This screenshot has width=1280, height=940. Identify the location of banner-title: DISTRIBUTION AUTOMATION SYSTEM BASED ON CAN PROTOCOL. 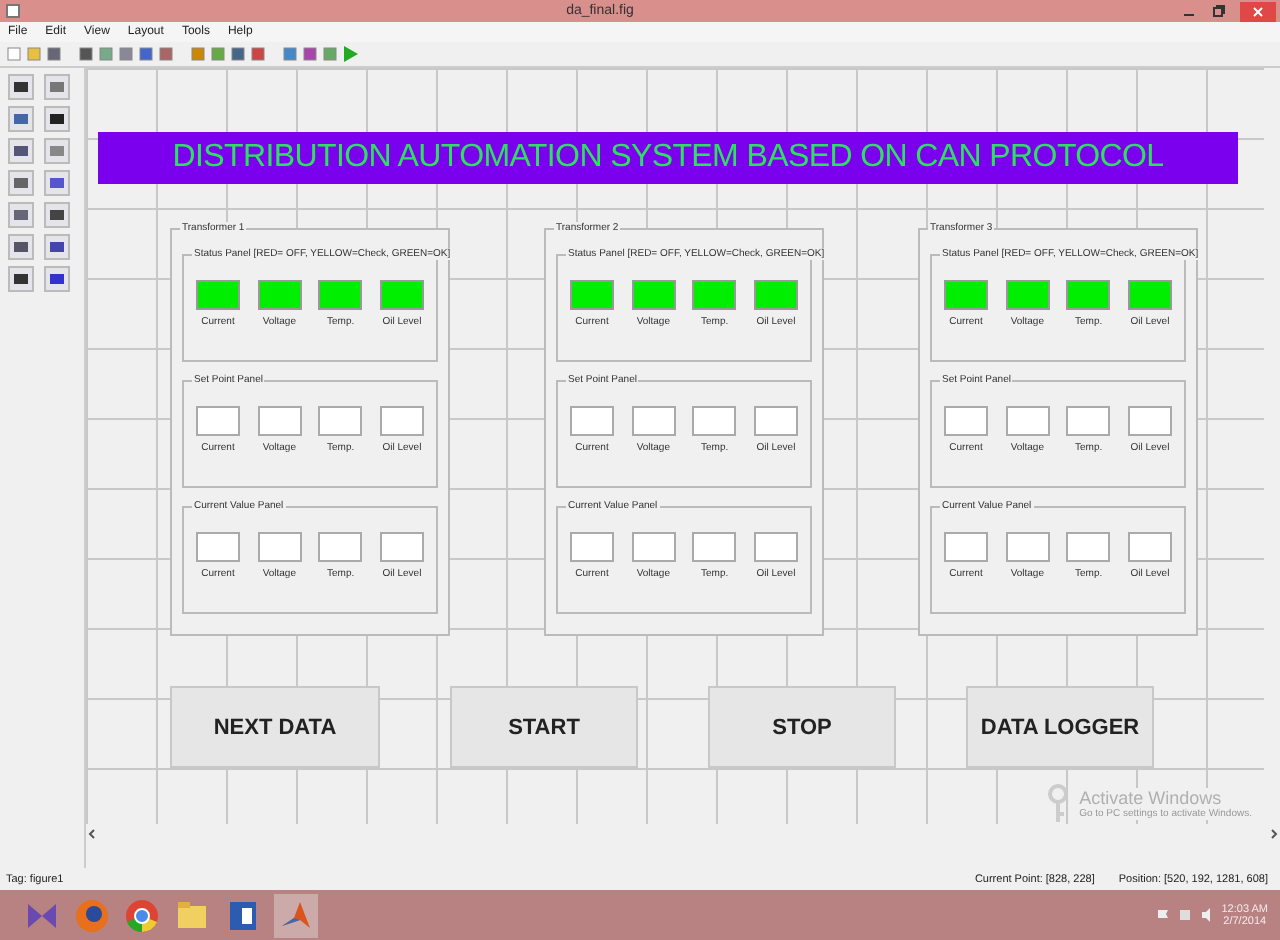
(668, 158).